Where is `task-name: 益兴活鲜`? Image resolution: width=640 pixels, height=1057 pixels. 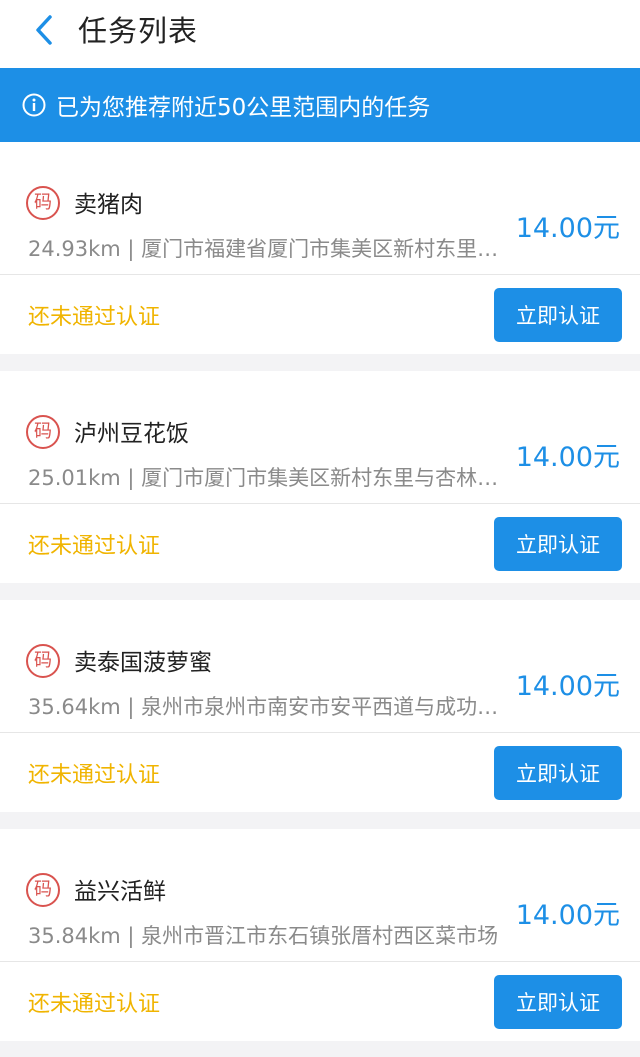
task-name: 益兴活鲜 is located at coordinates (120, 892).